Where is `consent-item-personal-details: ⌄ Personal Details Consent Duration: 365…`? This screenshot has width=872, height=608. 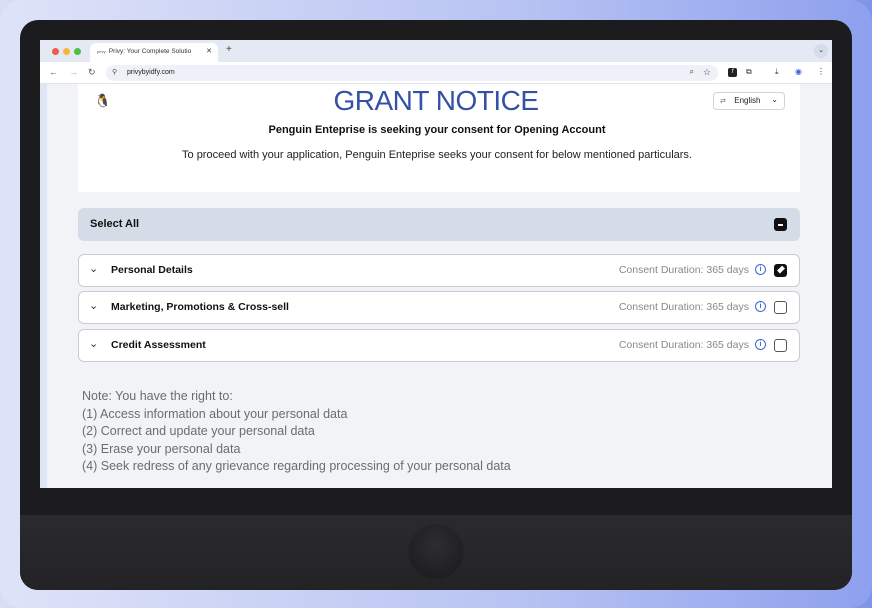
consent-item-personal-details: ⌄ Personal Details Consent Duration: 365… is located at coordinates (439, 270).